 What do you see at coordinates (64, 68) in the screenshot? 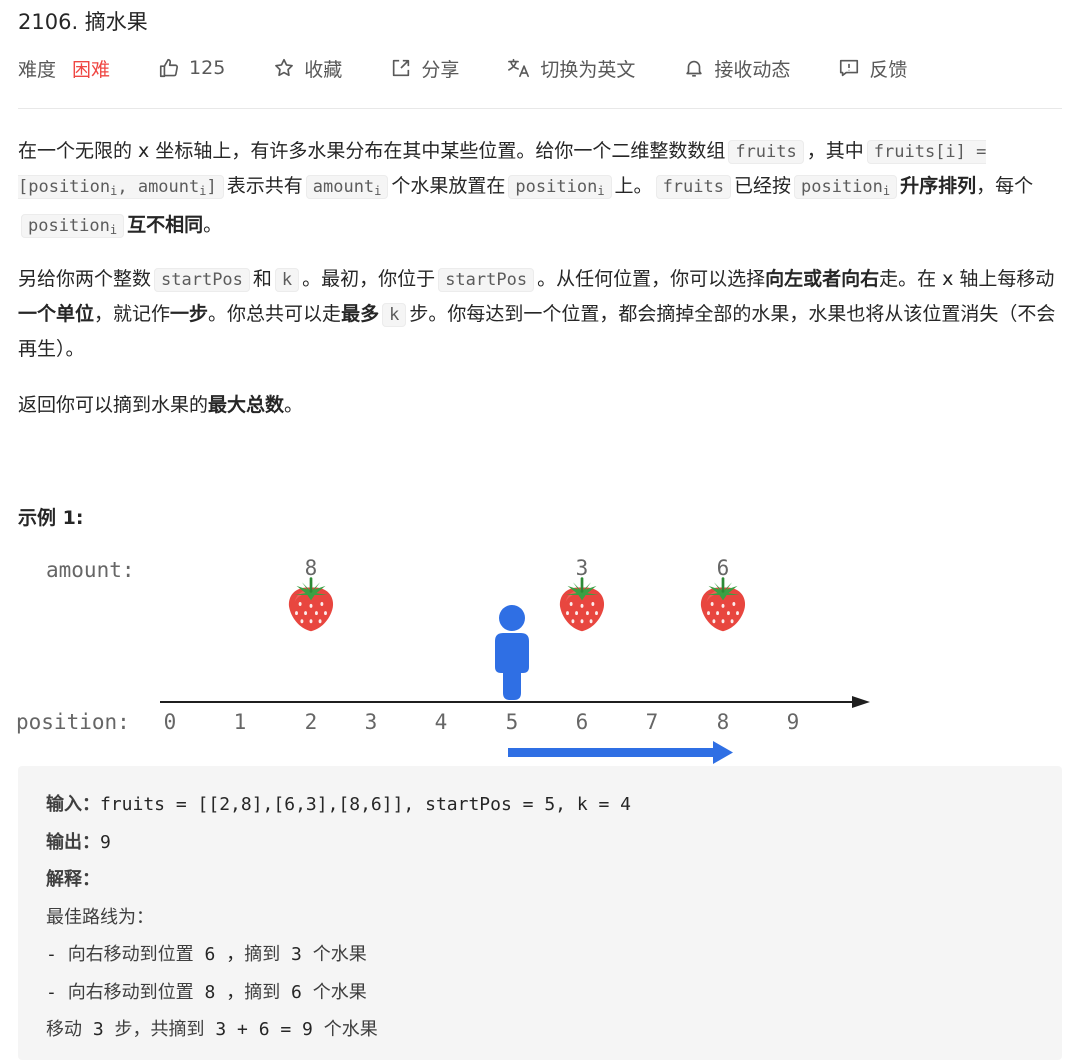
I see `difficulty: 难度 困难` at bounding box center [64, 68].